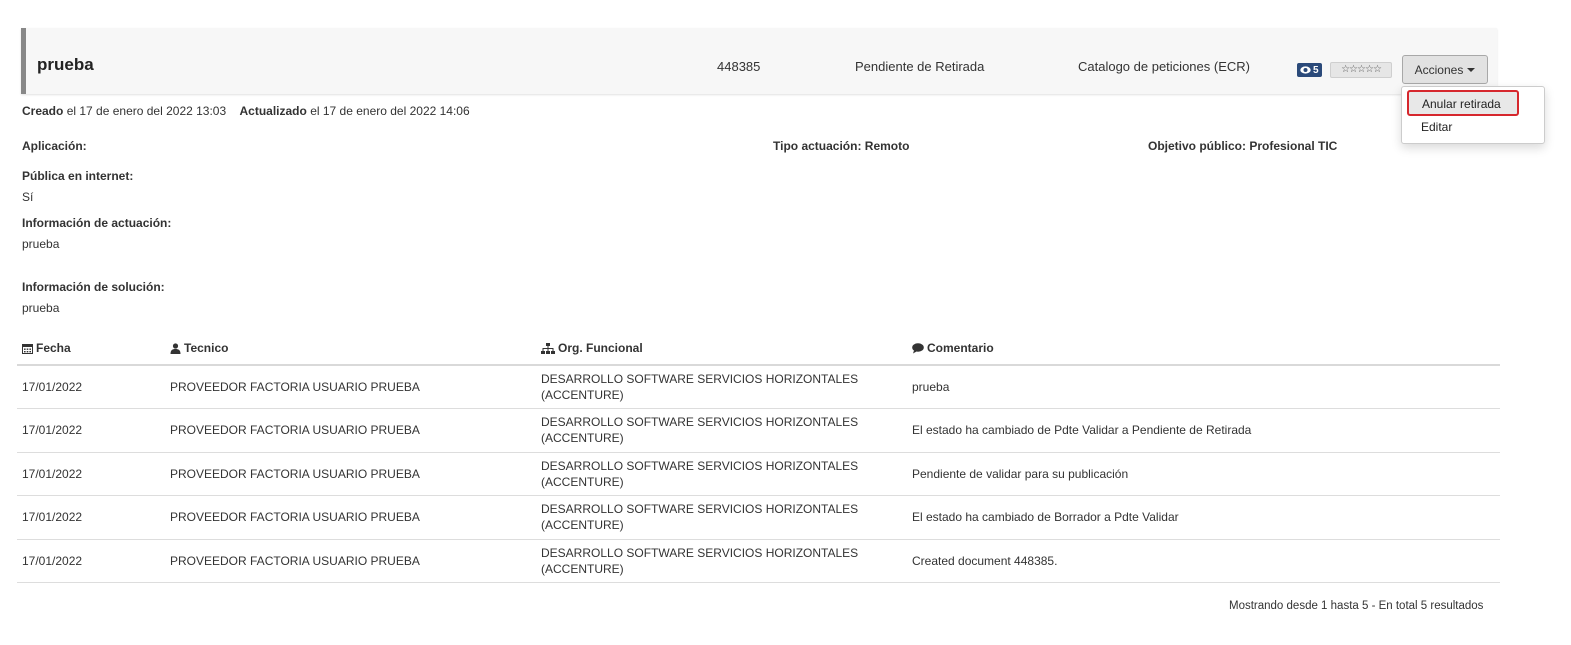  What do you see at coordinates (97, 223) in the screenshot?
I see `info-actuacion-label: Información de actuación:` at bounding box center [97, 223].